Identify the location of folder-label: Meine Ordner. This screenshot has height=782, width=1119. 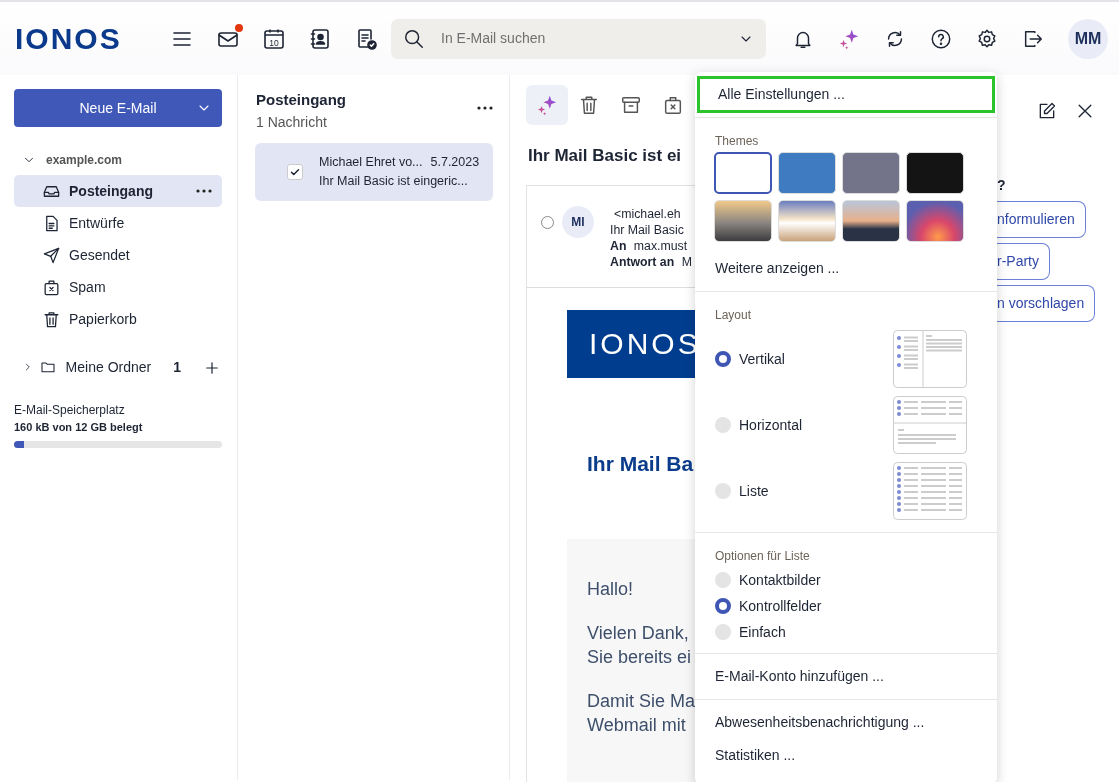
(108, 367).